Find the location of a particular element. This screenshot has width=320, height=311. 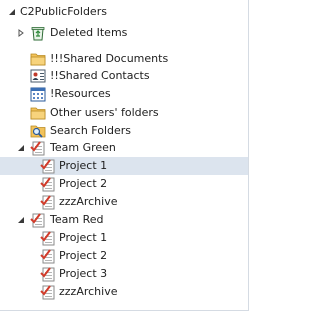

folder-resources: !Resources is located at coordinates (124, 94).